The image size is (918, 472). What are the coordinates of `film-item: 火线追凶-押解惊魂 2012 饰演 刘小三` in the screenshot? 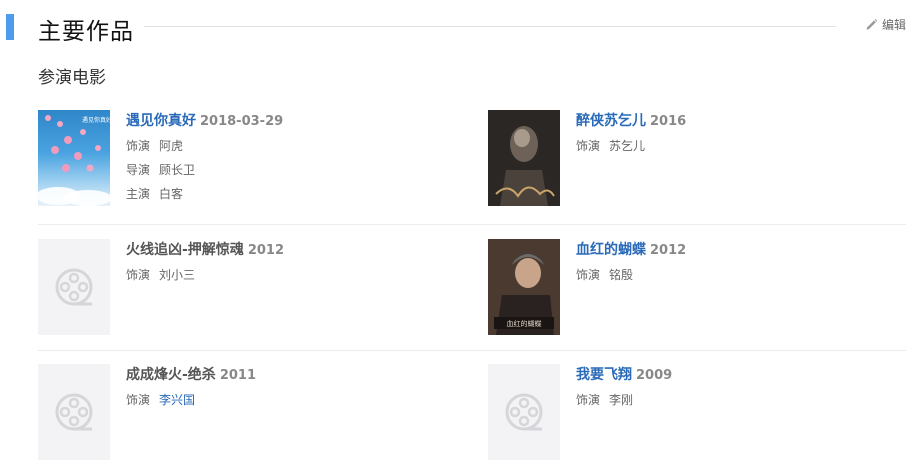 It's located at (248, 289).